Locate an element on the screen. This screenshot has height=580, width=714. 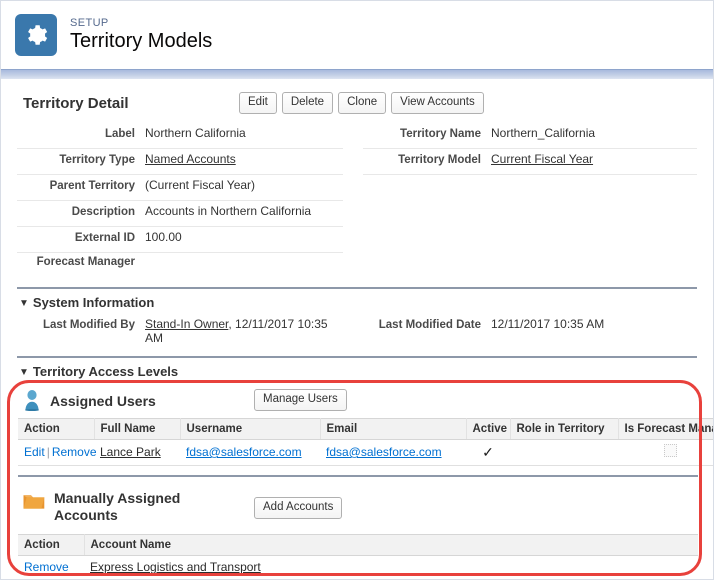
cell-account-name: Express Logistics and Transport is located at coordinates (391, 567).